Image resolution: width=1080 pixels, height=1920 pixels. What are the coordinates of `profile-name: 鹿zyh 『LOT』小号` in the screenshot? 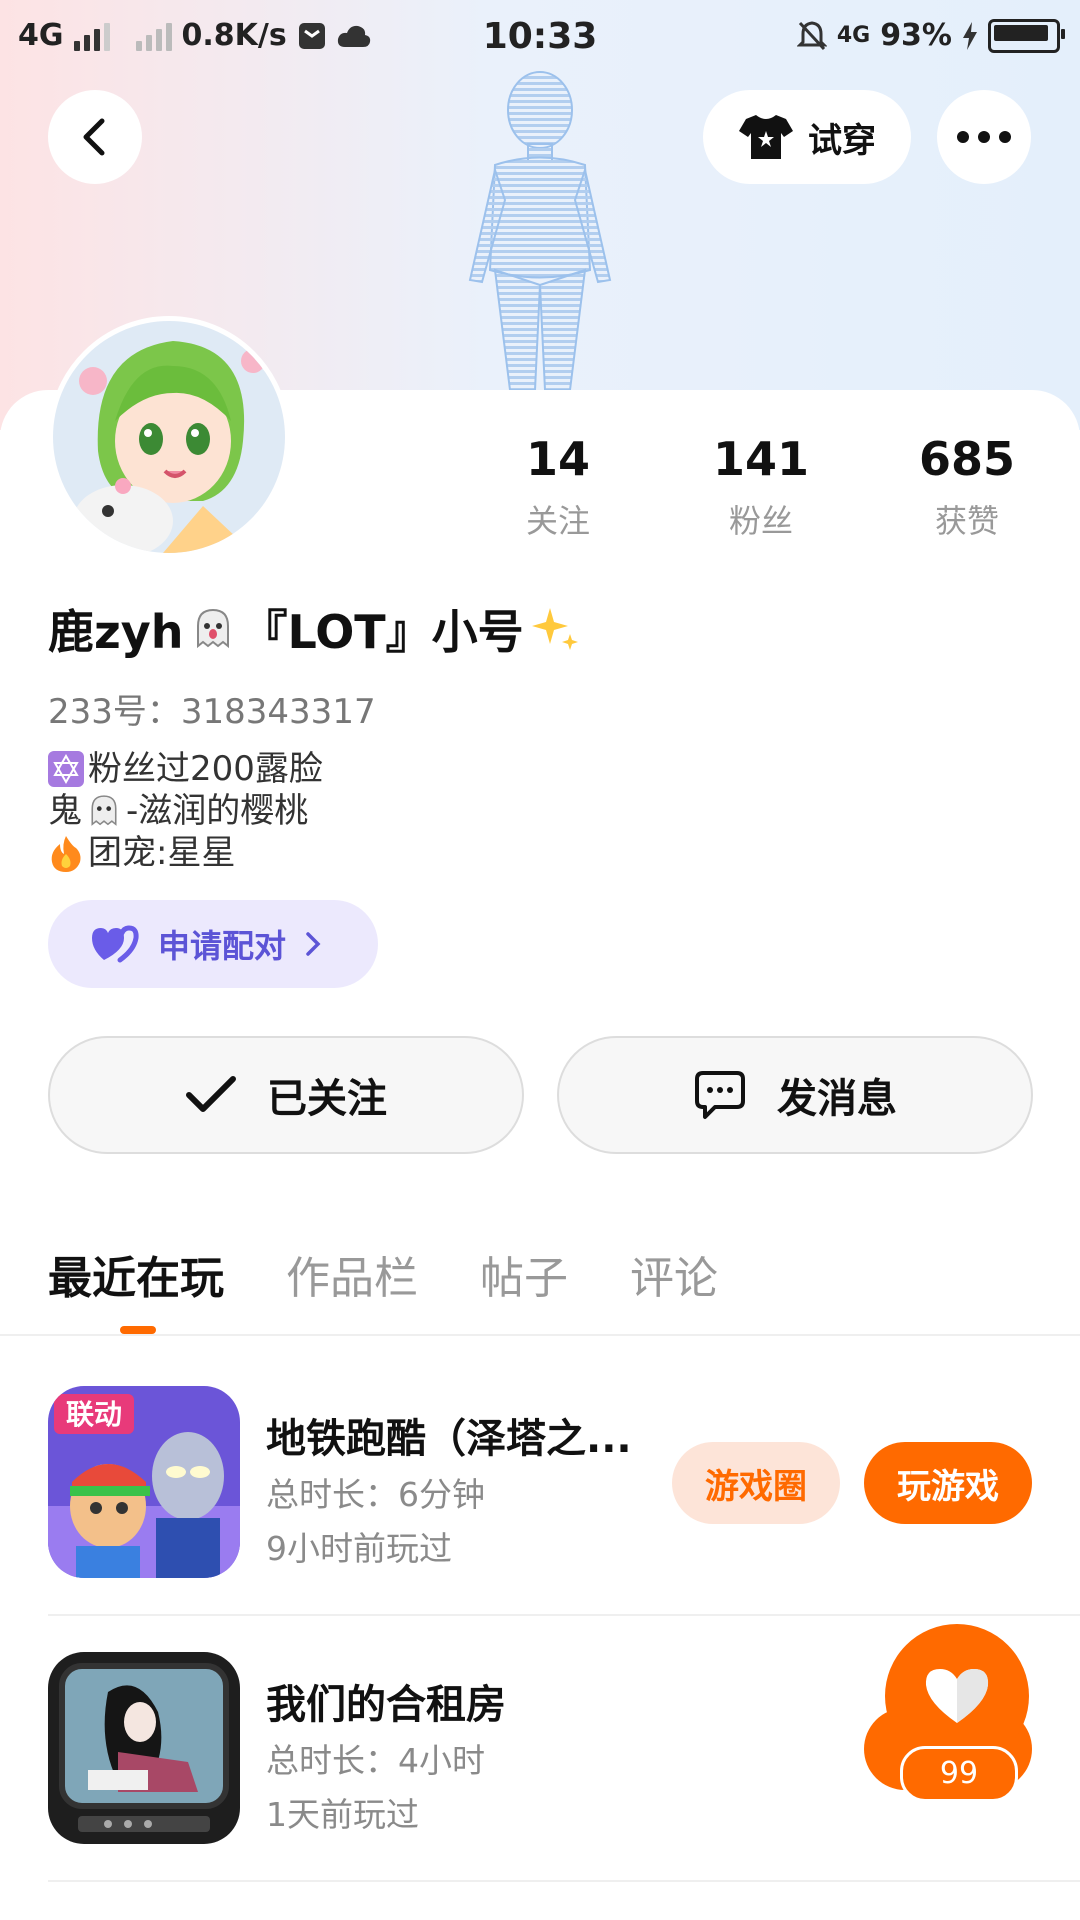 It's located at (314, 629).